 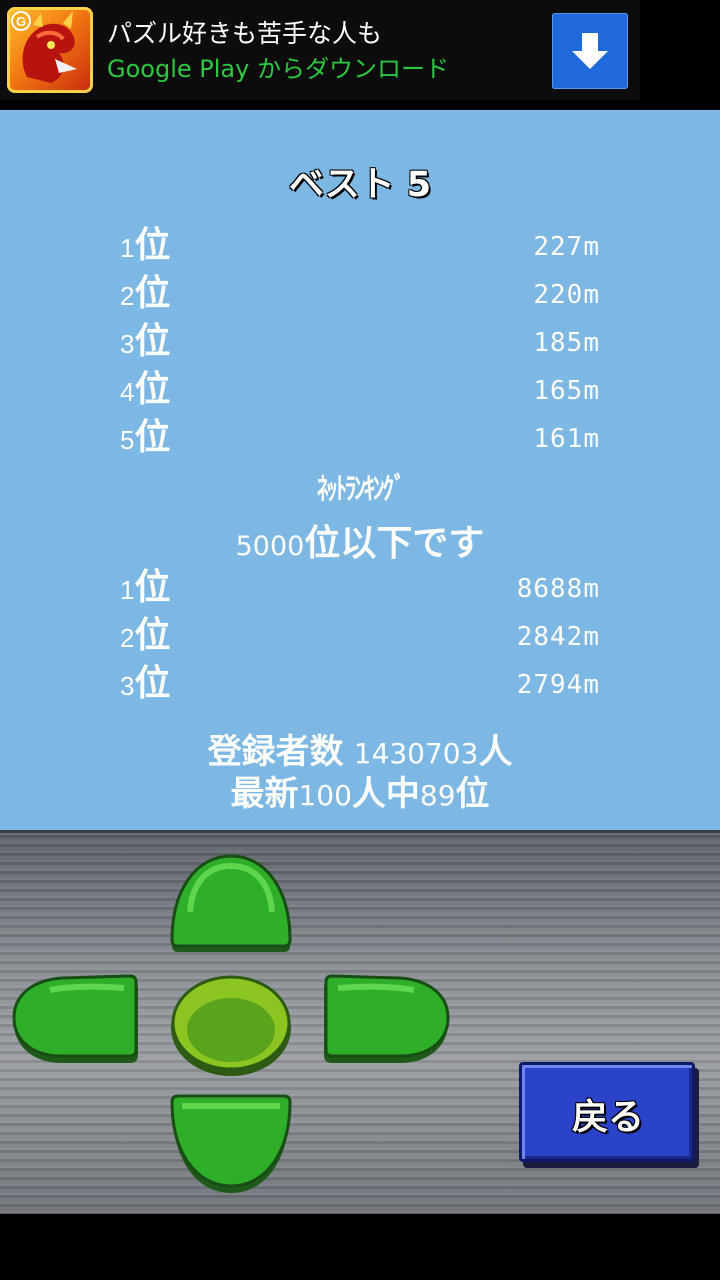 What do you see at coordinates (360, 292) in the screenshot?
I see `best-row: 2位 220m` at bounding box center [360, 292].